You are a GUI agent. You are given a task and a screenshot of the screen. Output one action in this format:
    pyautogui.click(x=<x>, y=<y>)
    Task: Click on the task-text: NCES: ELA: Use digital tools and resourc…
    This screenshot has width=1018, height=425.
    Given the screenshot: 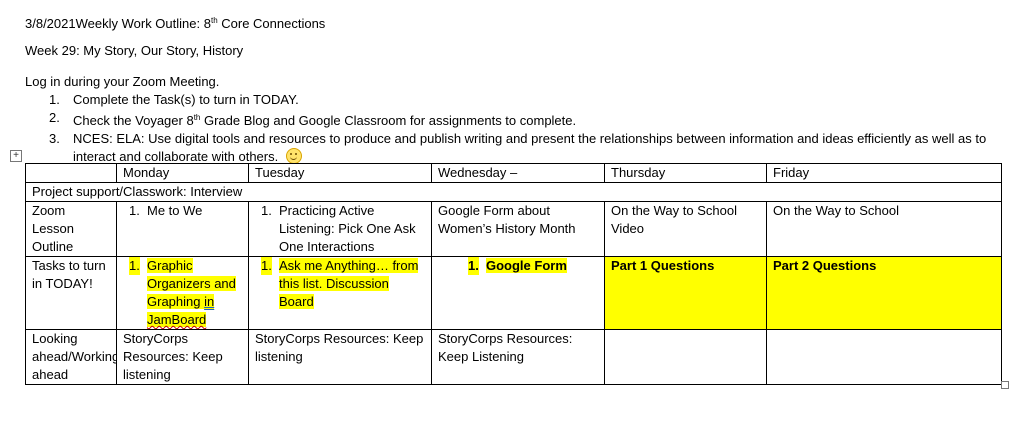 What is the action you would take?
    pyautogui.click(x=530, y=147)
    